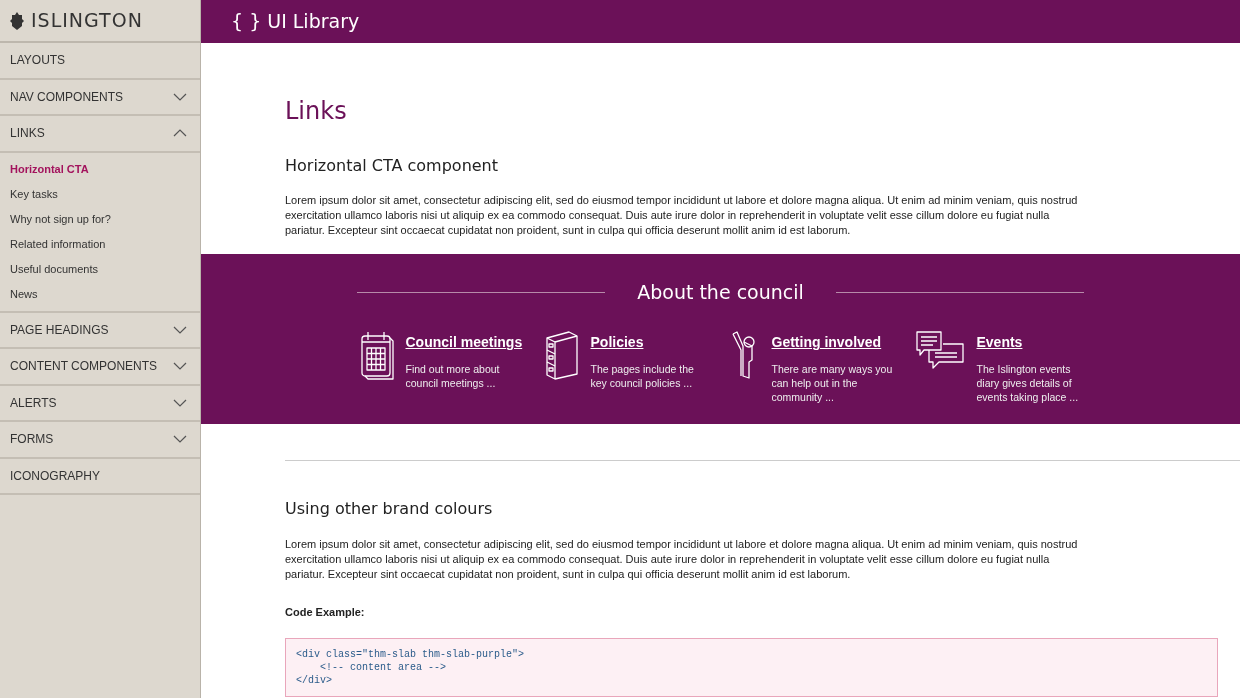 The height and width of the screenshot is (698, 1240). Describe the element at coordinates (100, 269) in the screenshot. I see `submenu-link: Useful documents` at that location.